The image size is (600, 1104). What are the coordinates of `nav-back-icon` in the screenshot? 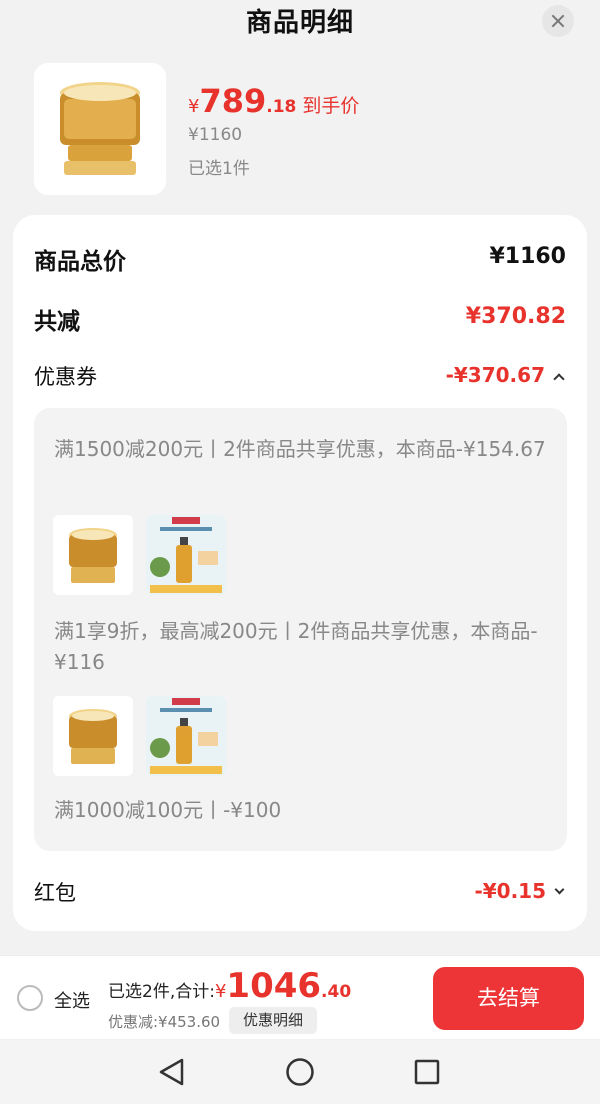 It's located at (171, 1072).